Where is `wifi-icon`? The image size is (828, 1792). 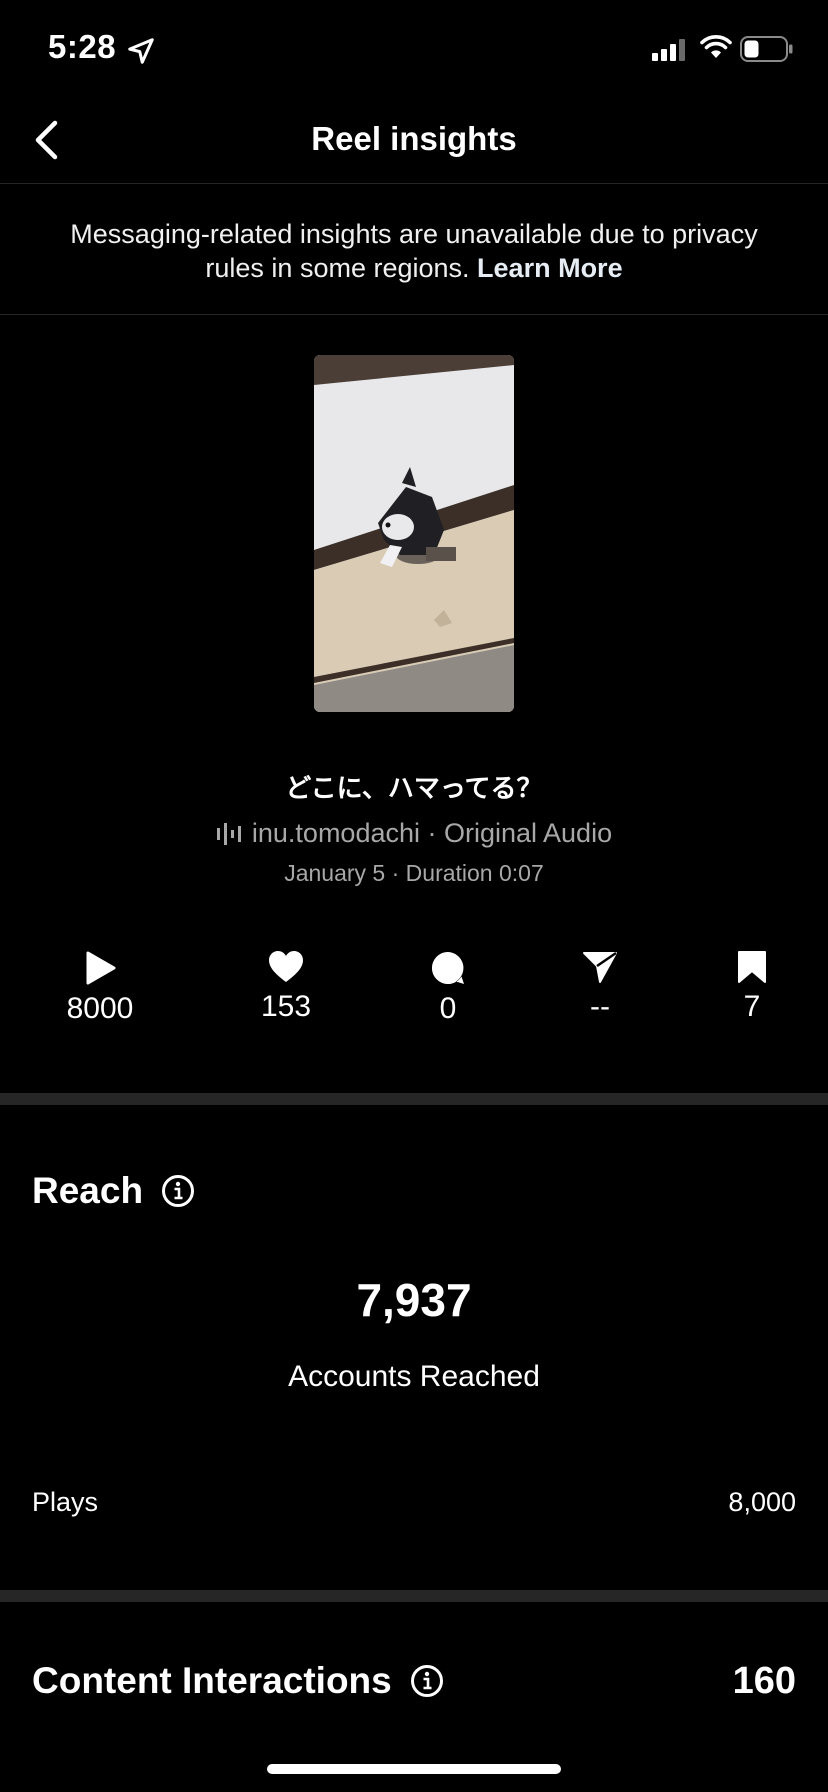 wifi-icon is located at coordinates (716, 46).